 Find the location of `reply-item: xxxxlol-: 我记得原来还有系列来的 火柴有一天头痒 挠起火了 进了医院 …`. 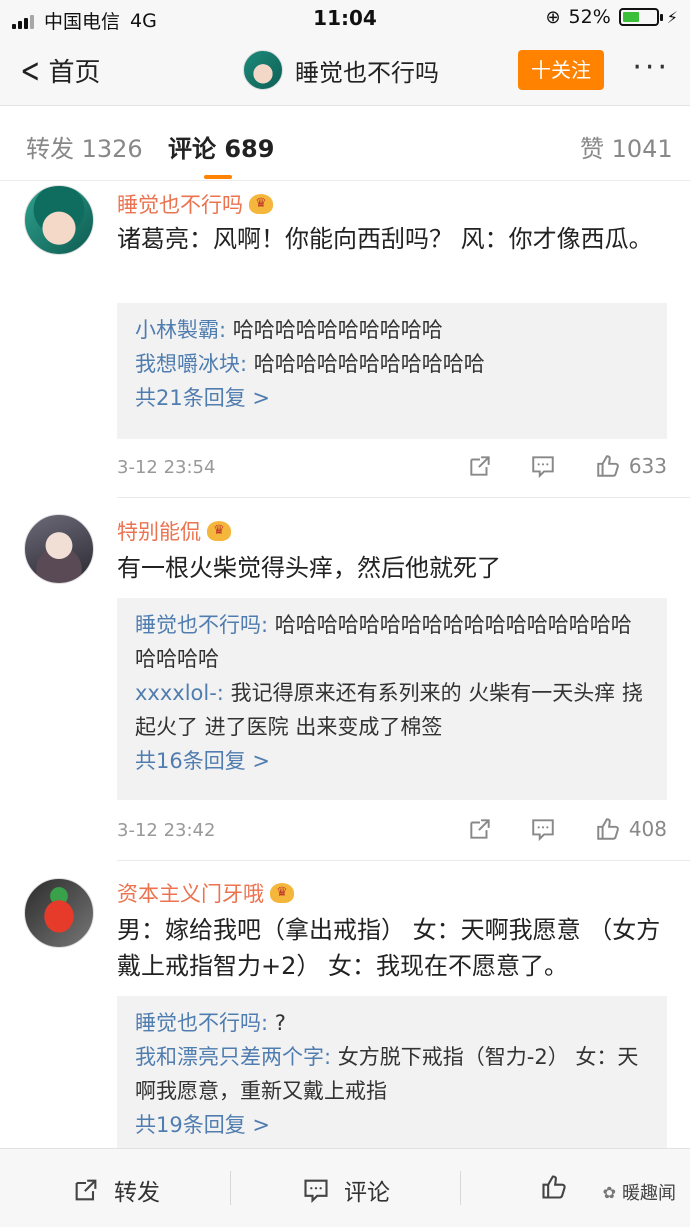

reply-item: xxxxlol-: 我记得原来还有系列来的 火柴有一天头痒 挠起火了 进了医院 … is located at coordinates (392, 710).